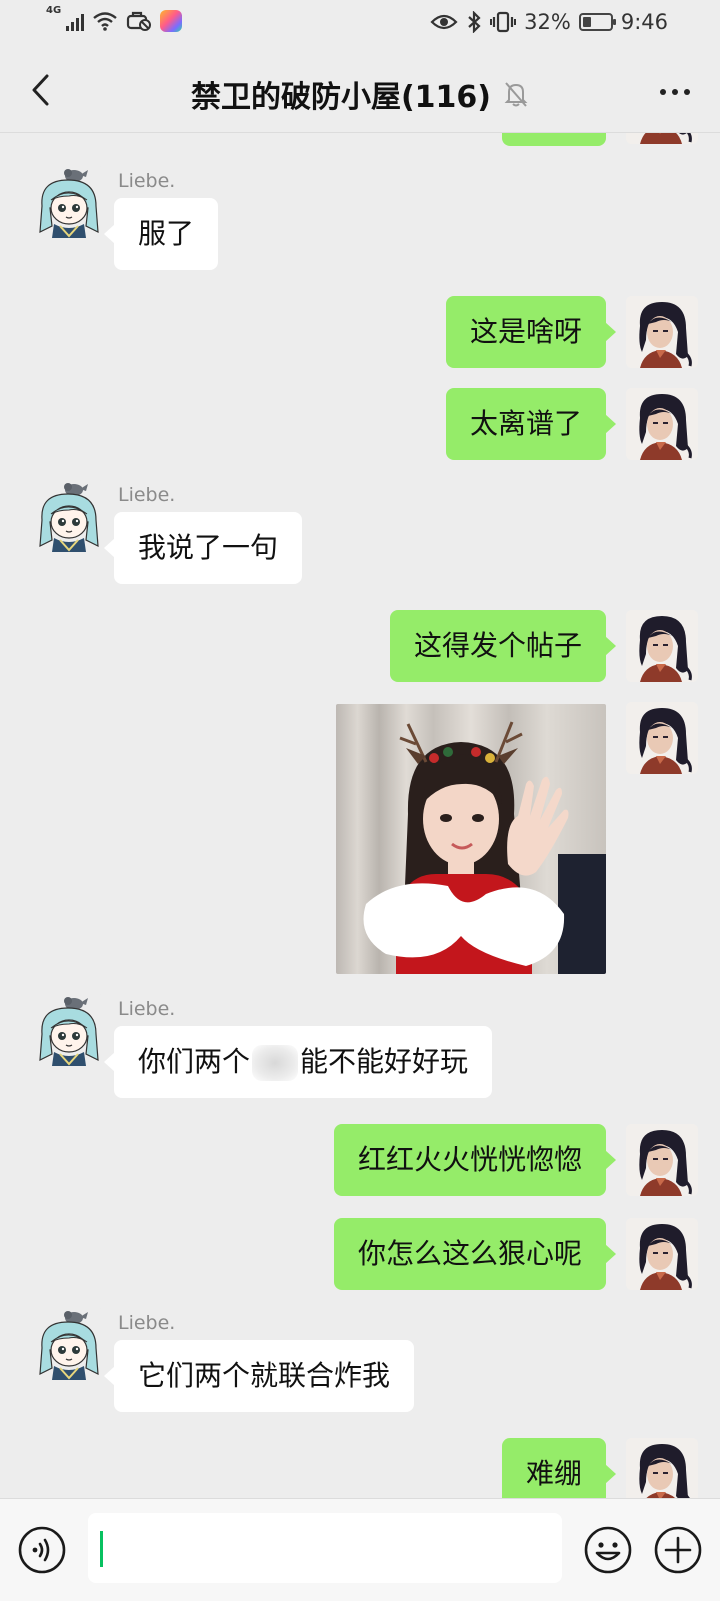 The height and width of the screenshot is (1601, 720). I want to click on photo-girl-waving, so click(471, 839).